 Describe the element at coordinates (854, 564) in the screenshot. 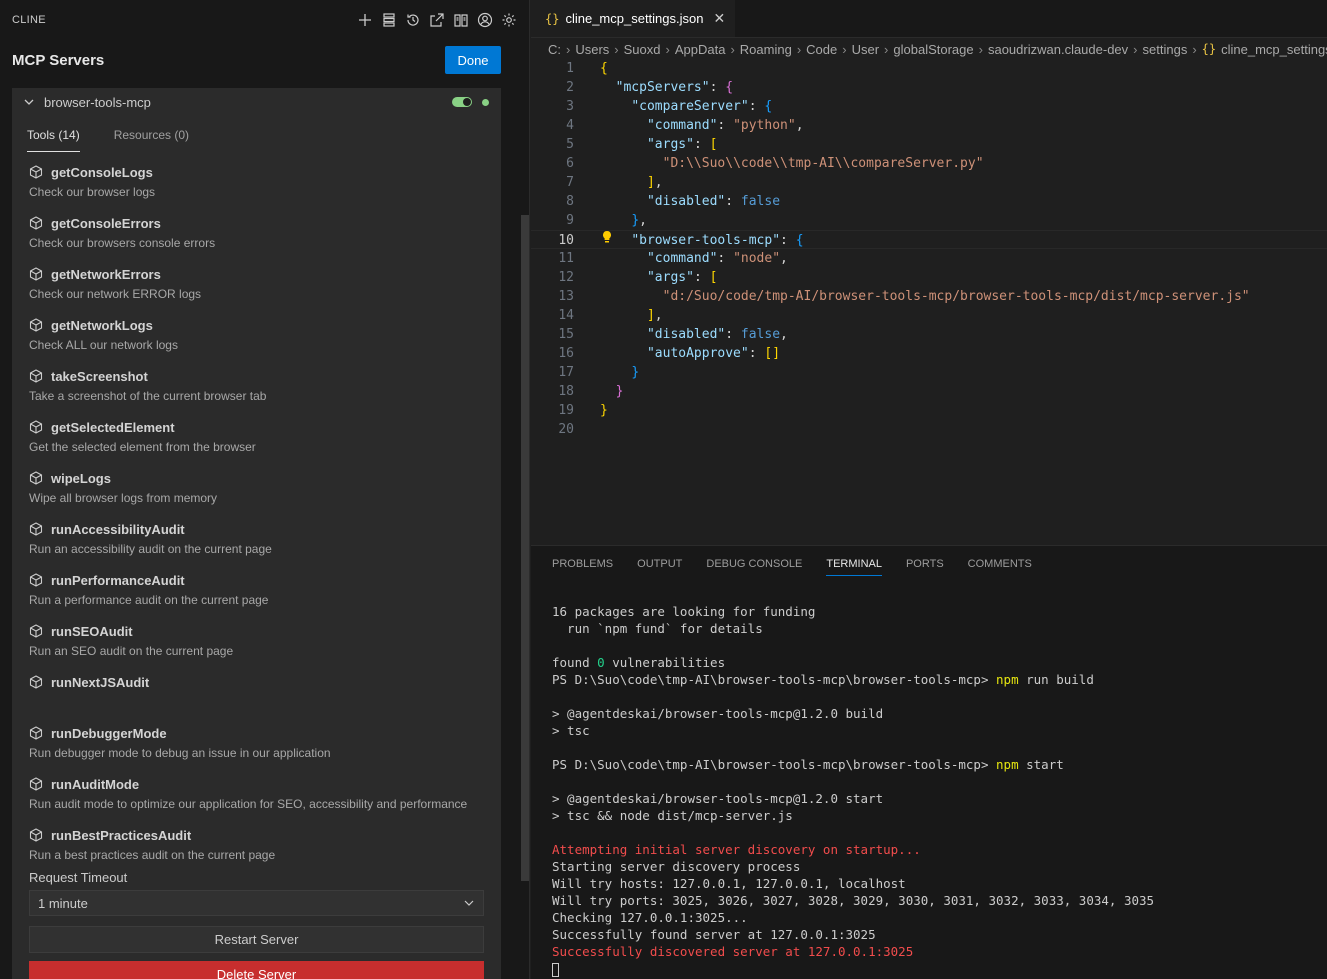

I see `tab-terminal: TERMINAL` at that location.